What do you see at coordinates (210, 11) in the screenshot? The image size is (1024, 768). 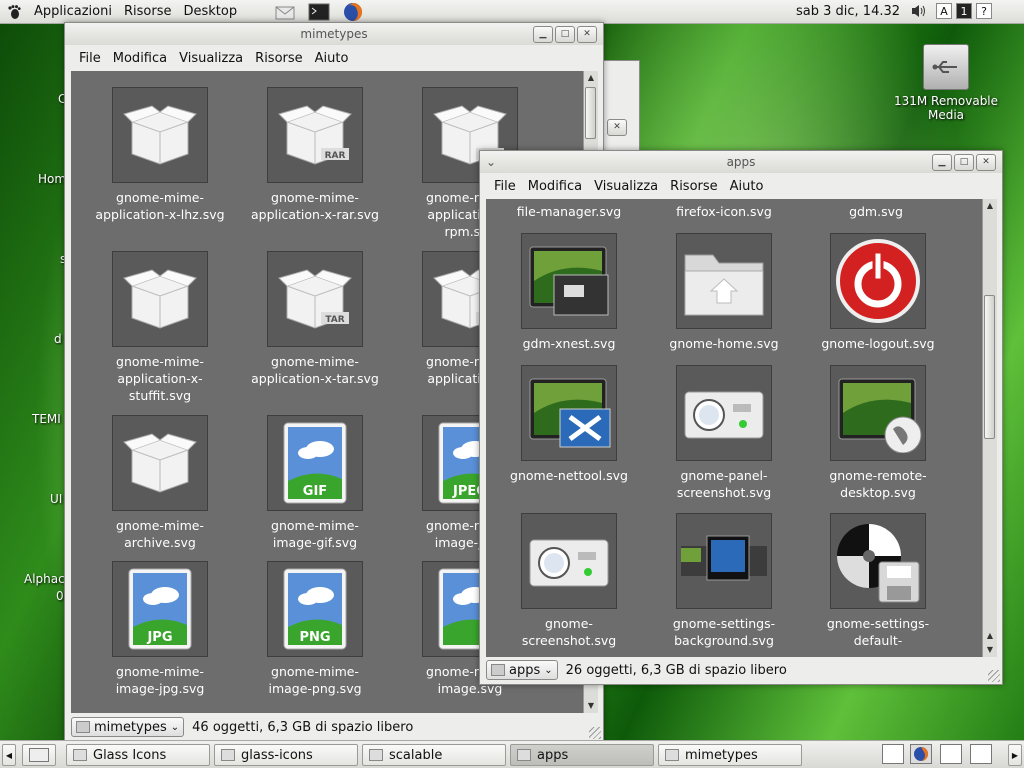 I see `menu-desktop: Desktop` at bounding box center [210, 11].